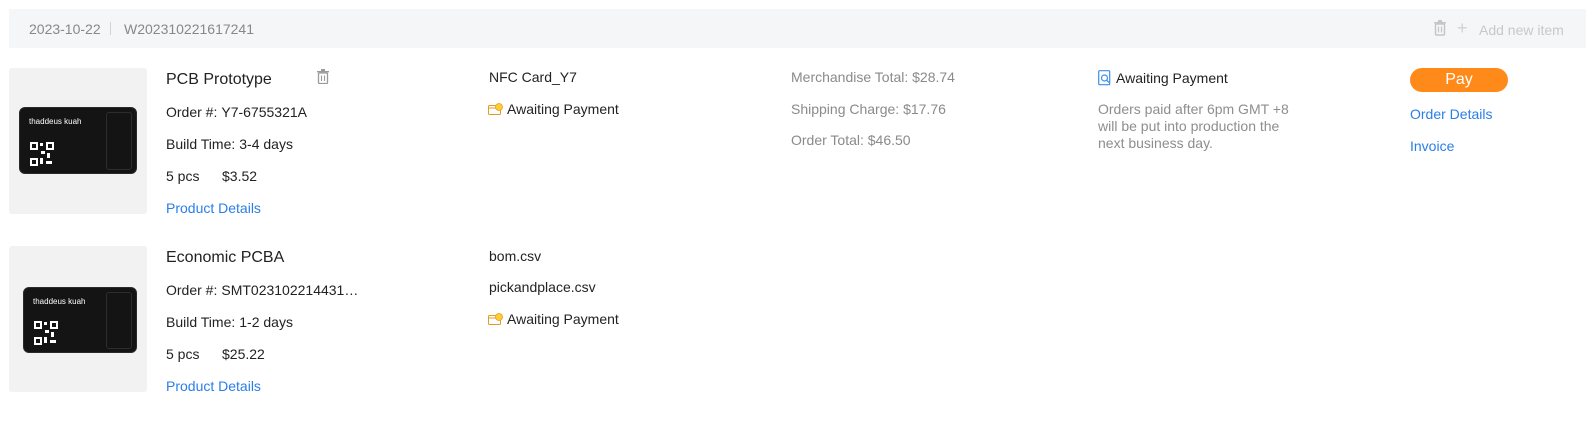 The height and width of the screenshot is (437, 1595). I want to click on product-title: Economic PCBA, so click(225, 257).